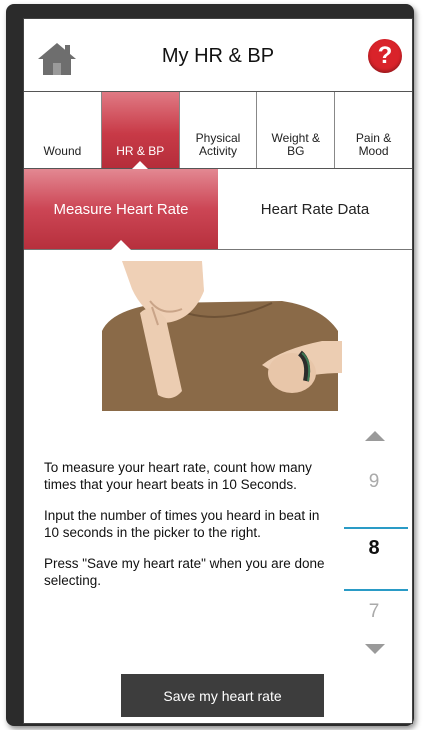 This screenshot has height=730, width=424. What do you see at coordinates (140, 130) in the screenshot?
I see `tab-hr-bp: HR & BP` at bounding box center [140, 130].